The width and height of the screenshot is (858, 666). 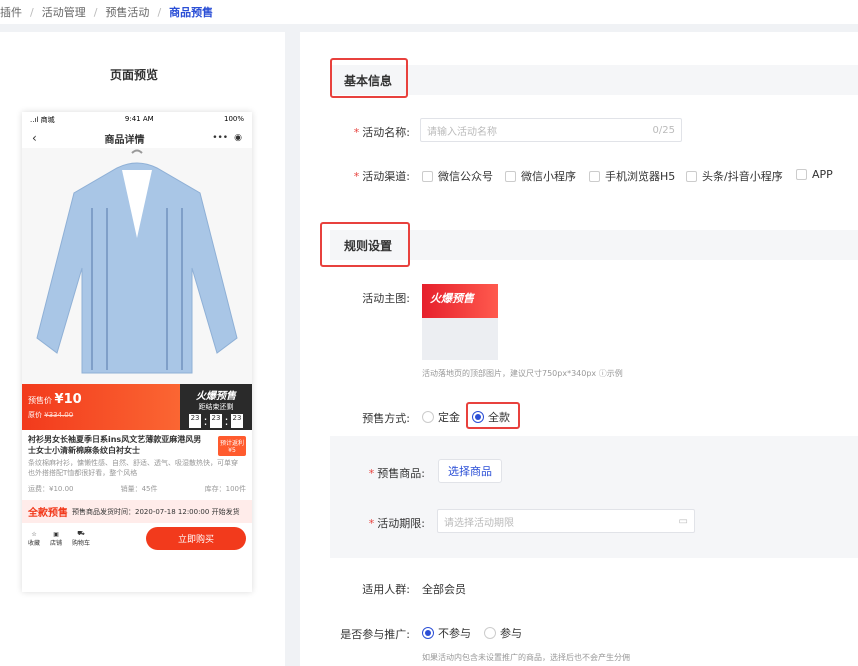 What do you see at coordinates (462, 132) in the screenshot?
I see `name-placeholder: 请输入活动名称` at bounding box center [462, 132].